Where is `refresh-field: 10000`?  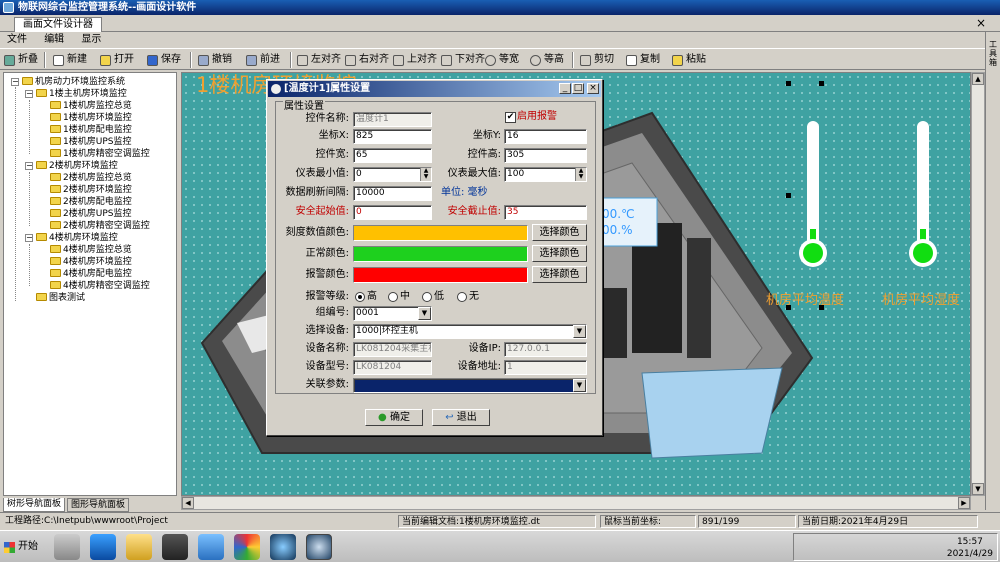 refresh-field: 10000 is located at coordinates (392, 193).